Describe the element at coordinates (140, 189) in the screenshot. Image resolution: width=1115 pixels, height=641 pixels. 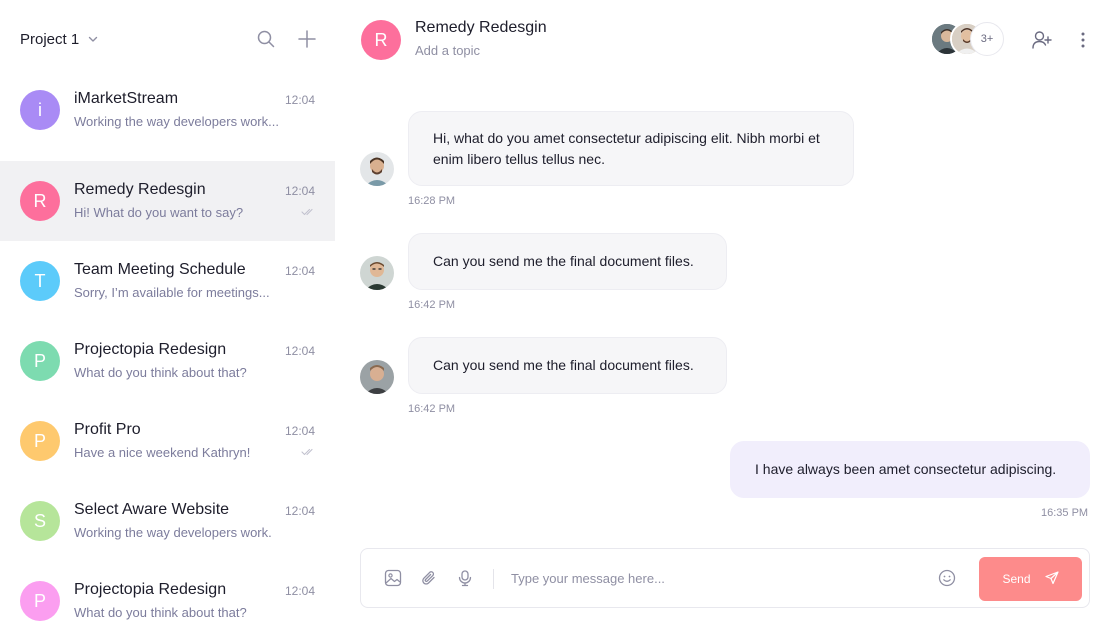
I see `conversation-name: Remedy Redesgin` at that location.